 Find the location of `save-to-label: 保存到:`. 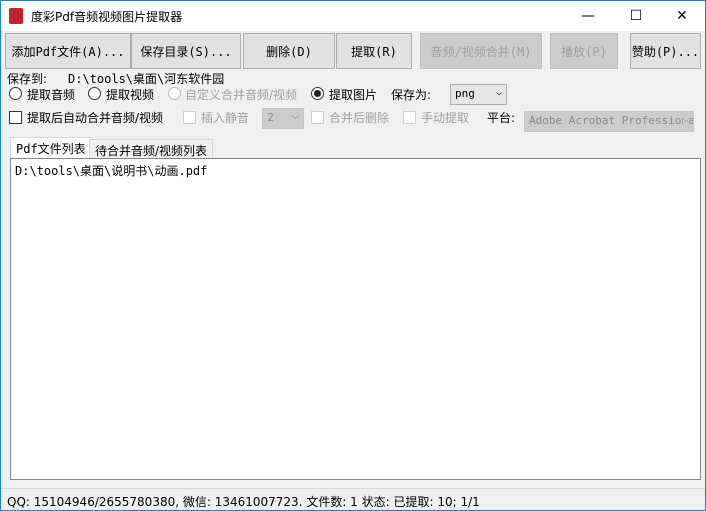

save-to-label: 保存到: is located at coordinates (27, 79).